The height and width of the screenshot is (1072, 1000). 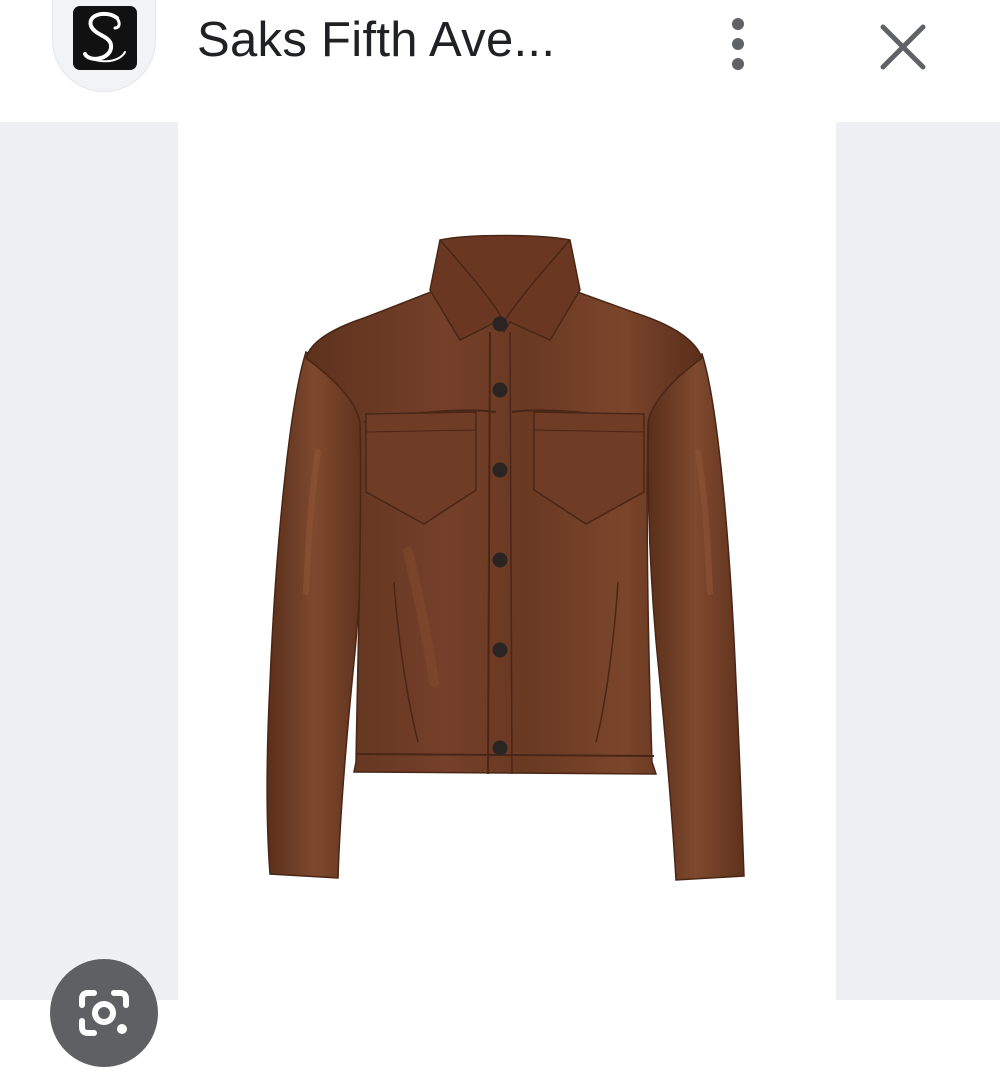 I want to click on lens-search-button, so click(x=104, y=1013).